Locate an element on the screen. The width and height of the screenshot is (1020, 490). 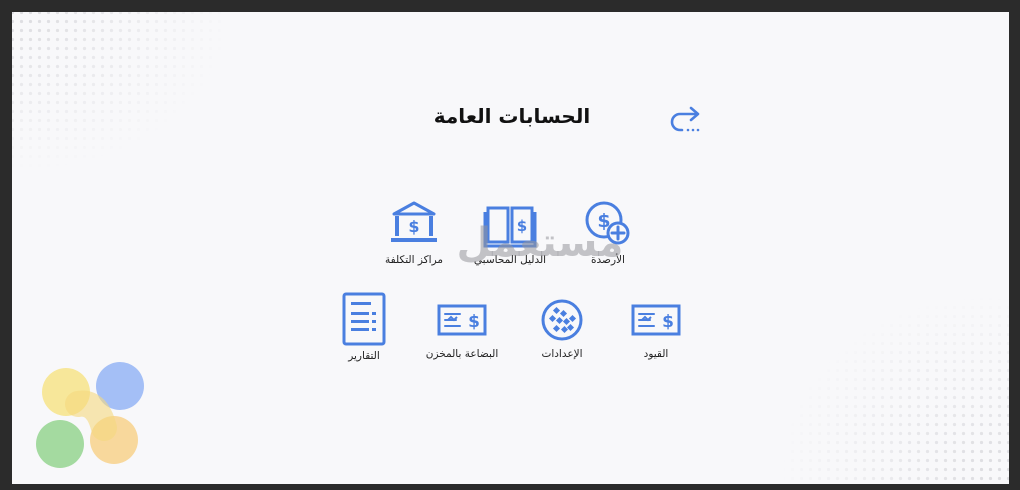
book-dollar-icon: $ is located at coordinates (510, 227).